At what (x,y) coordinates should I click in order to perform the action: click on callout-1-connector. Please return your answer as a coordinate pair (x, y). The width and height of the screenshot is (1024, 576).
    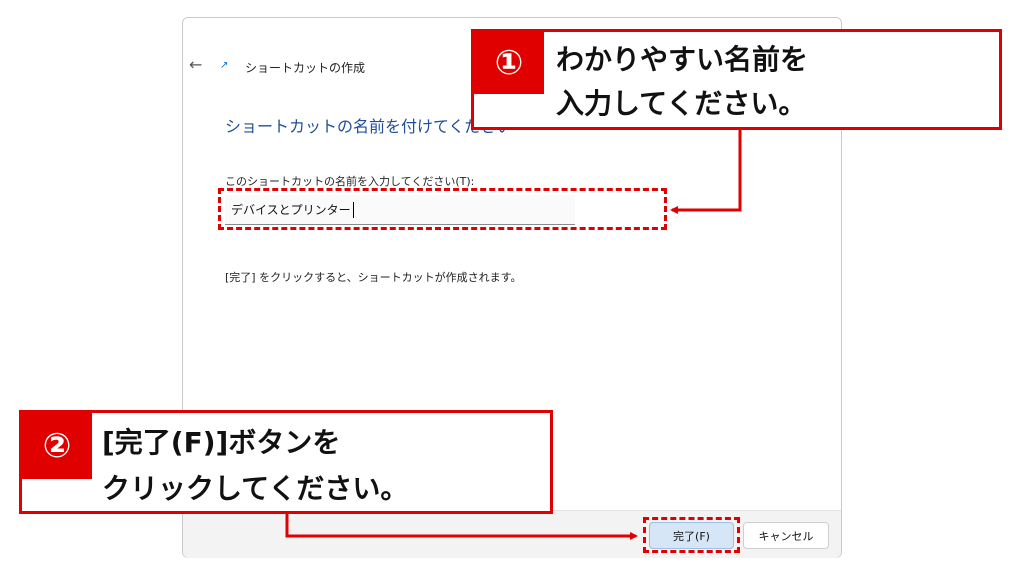
    Looking at the image, I should click on (706, 172).